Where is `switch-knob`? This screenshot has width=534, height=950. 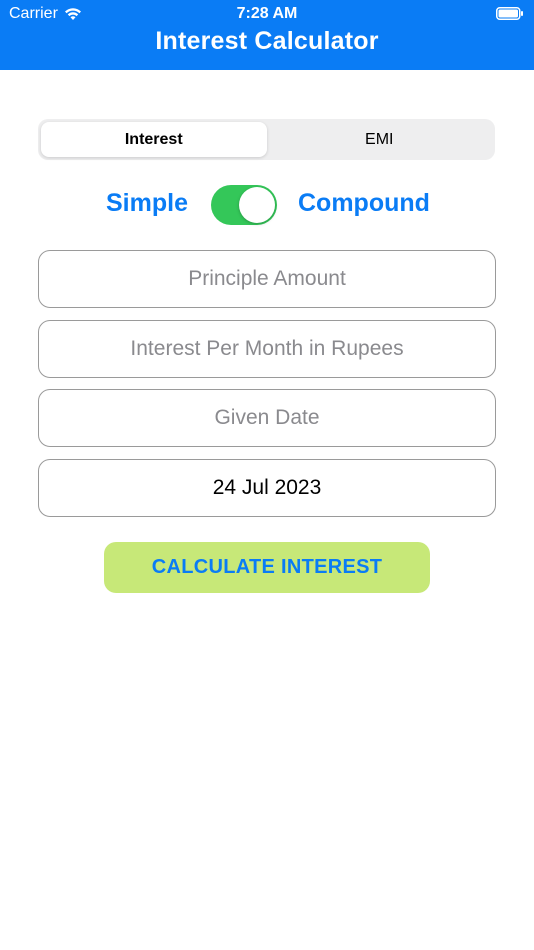
switch-knob is located at coordinates (257, 205).